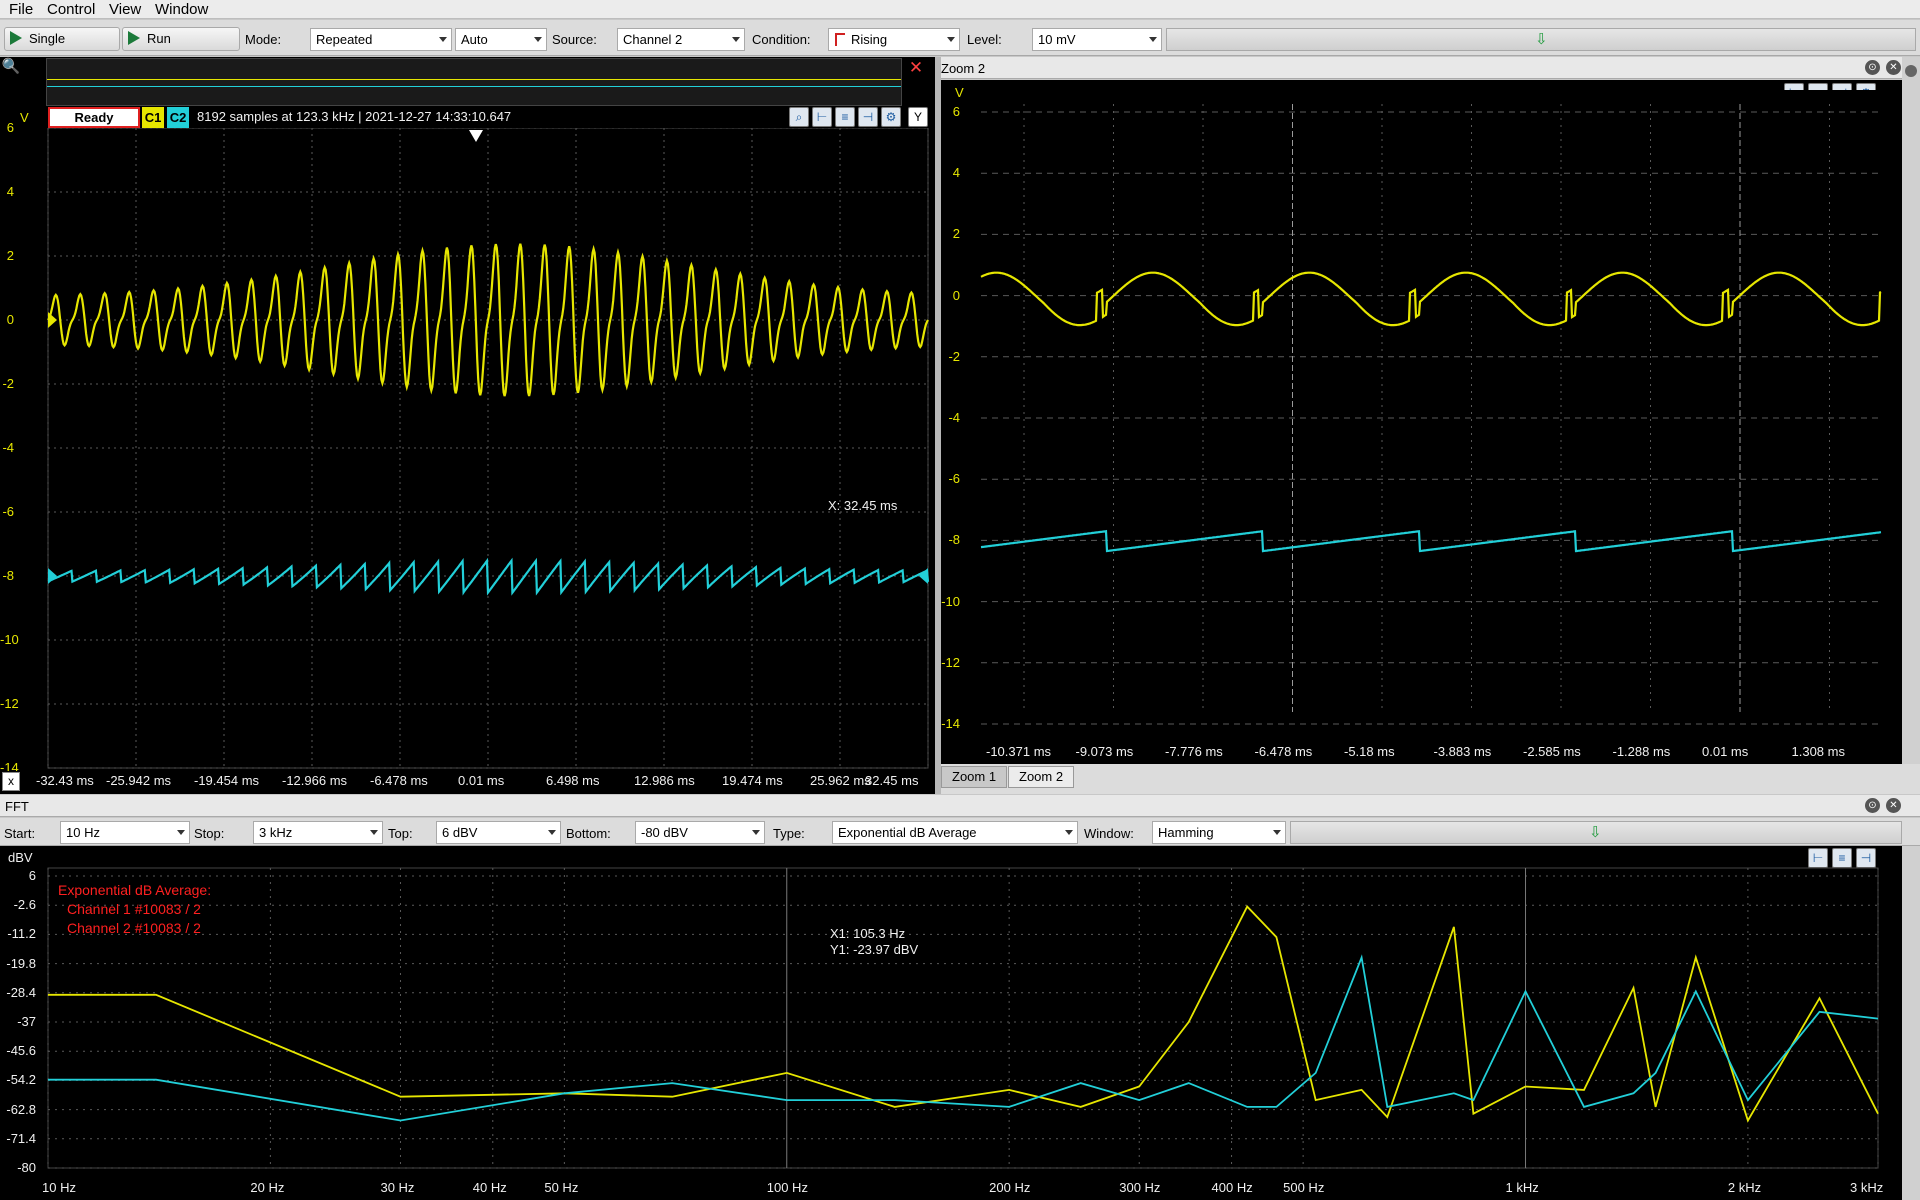 The image size is (1920, 1200). Describe the element at coordinates (318, 832) in the screenshot. I see `stop-select: 3 kHz` at that location.